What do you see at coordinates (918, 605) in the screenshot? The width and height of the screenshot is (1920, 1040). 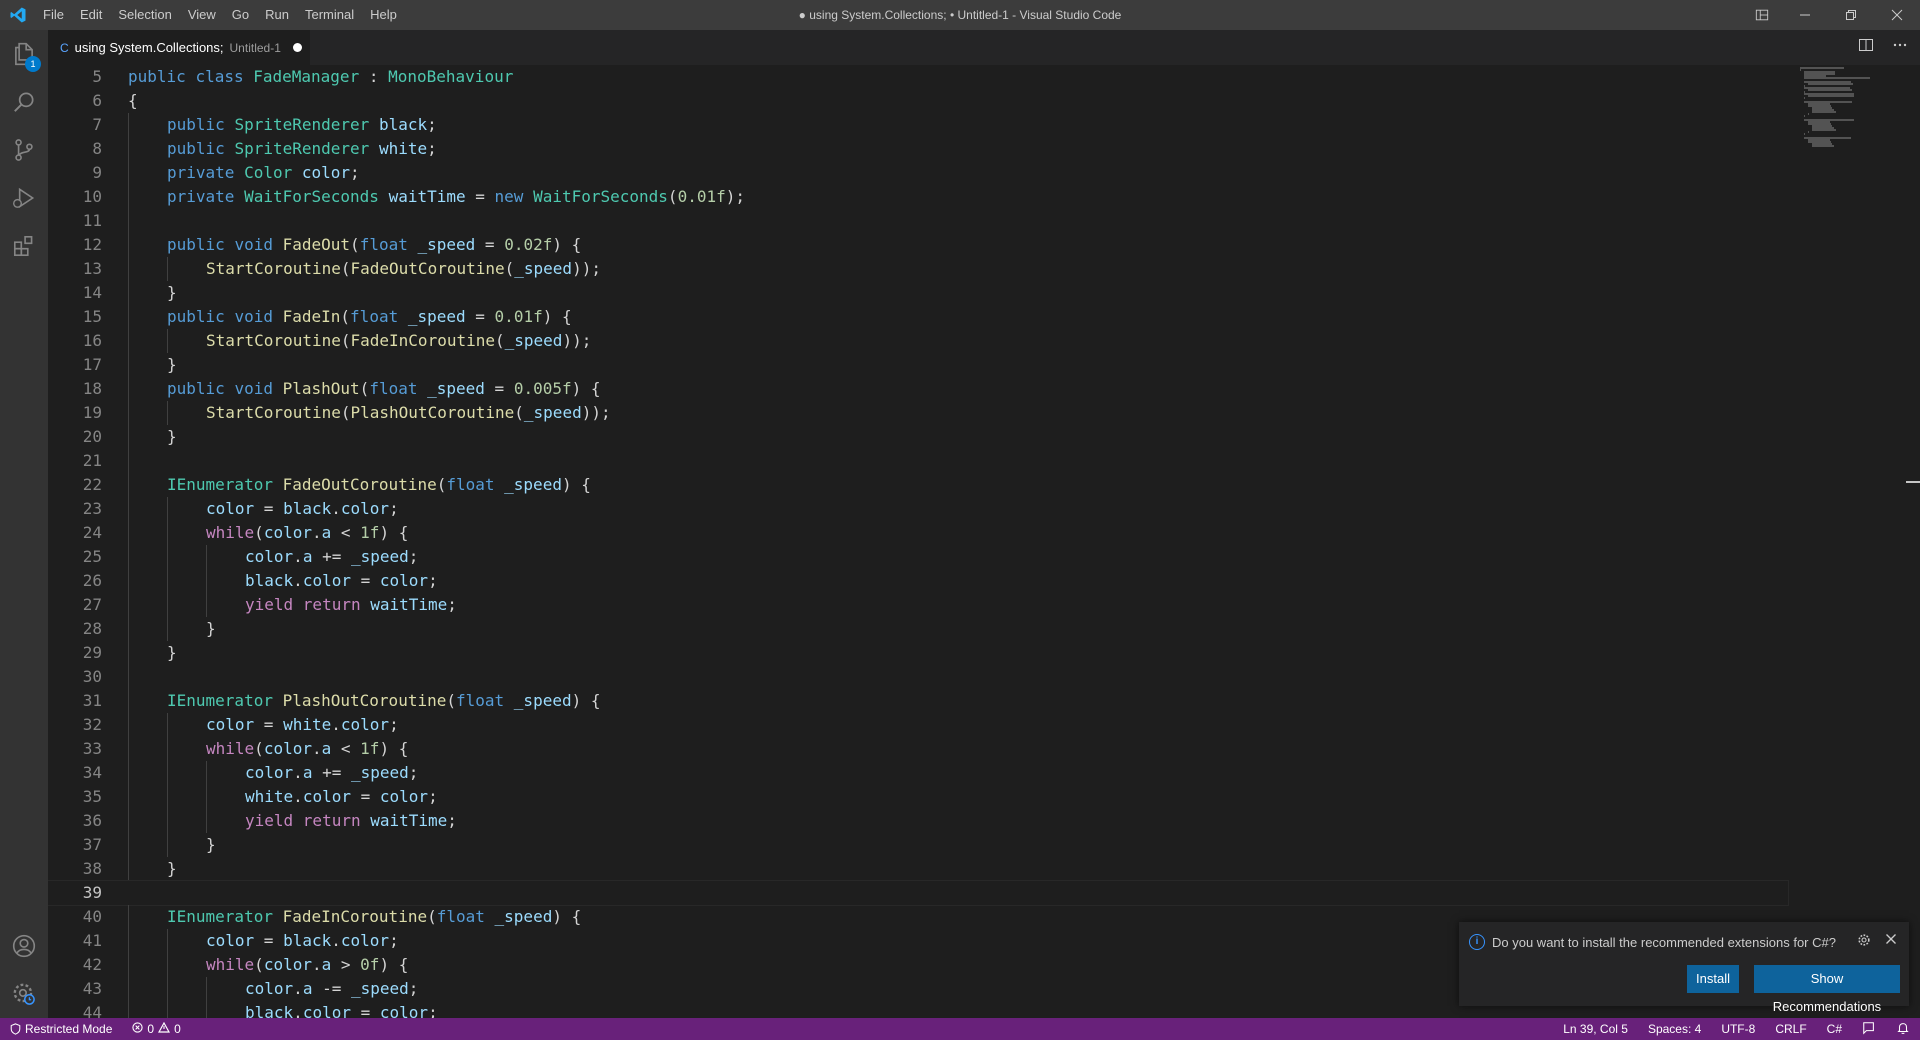 I see `code-line: 27 yield return waitTime;` at bounding box center [918, 605].